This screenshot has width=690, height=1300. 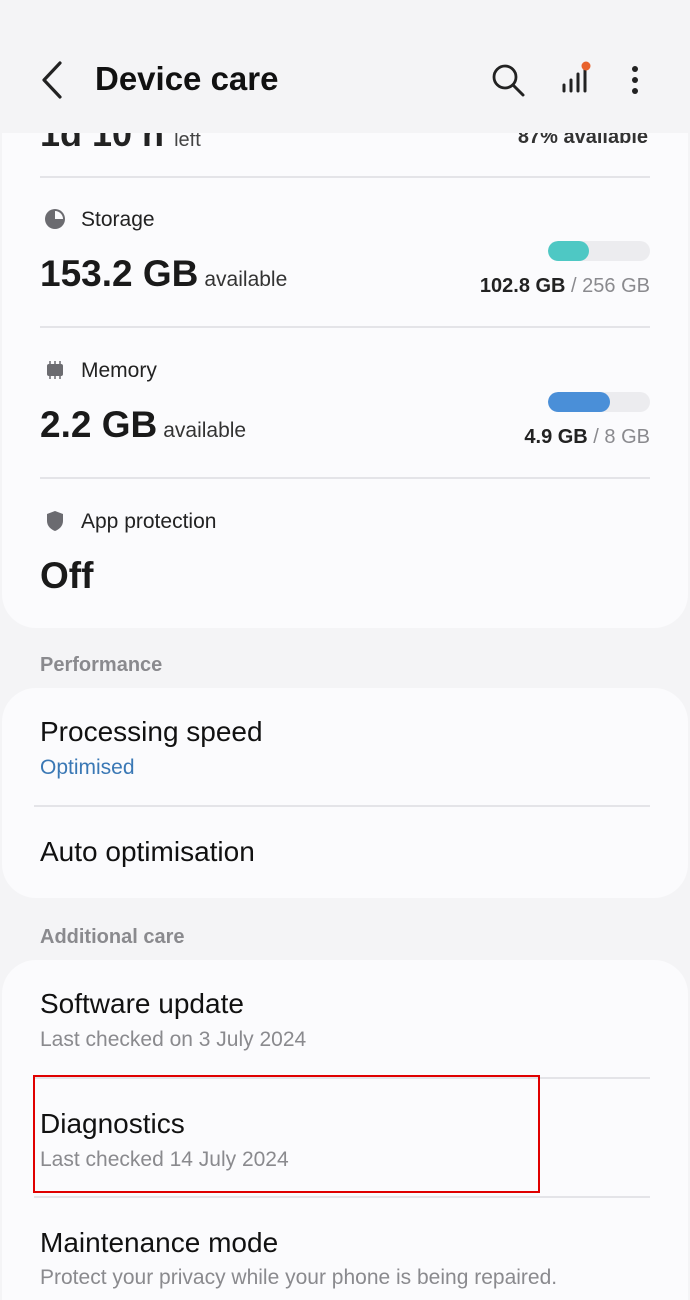 I want to click on signal-bars-icon, so click(x=576, y=78).